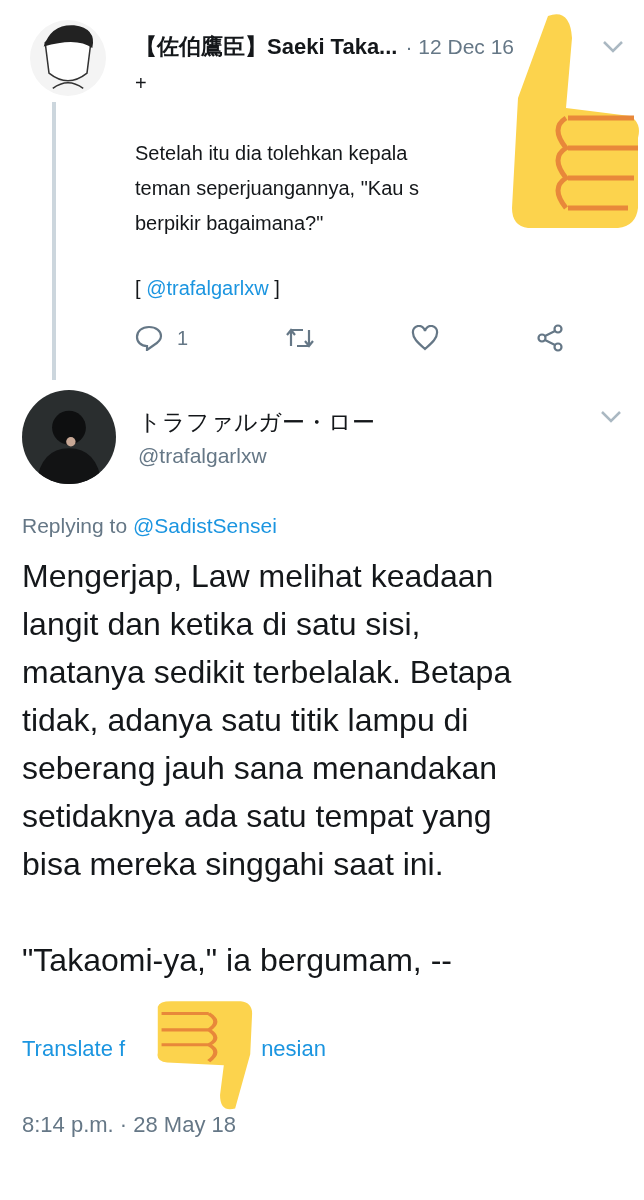  I want to click on retweet-icon, so click(299, 338).